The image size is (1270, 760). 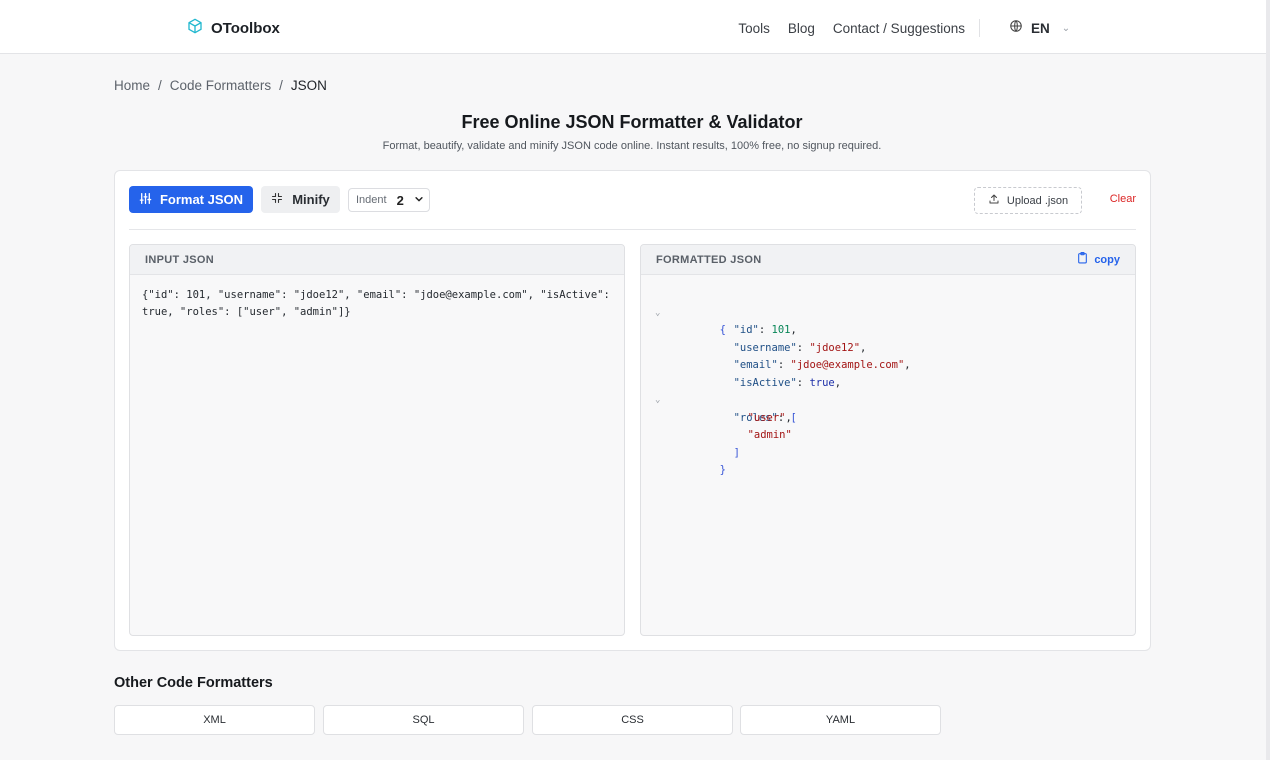 What do you see at coordinates (193, 683) in the screenshot?
I see `other-formatters-title: Other Code Formatters` at bounding box center [193, 683].